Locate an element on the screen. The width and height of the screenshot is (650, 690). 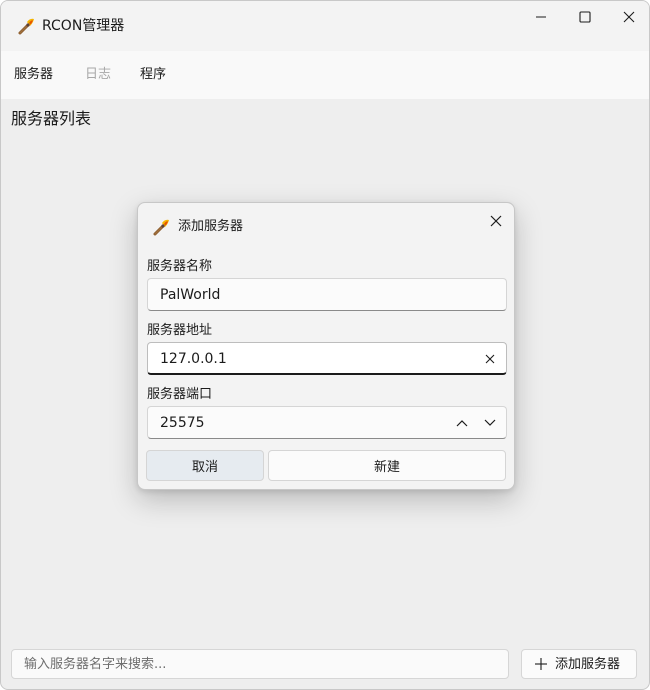
server-port-value: 25575 is located at coordinates (182, 423).